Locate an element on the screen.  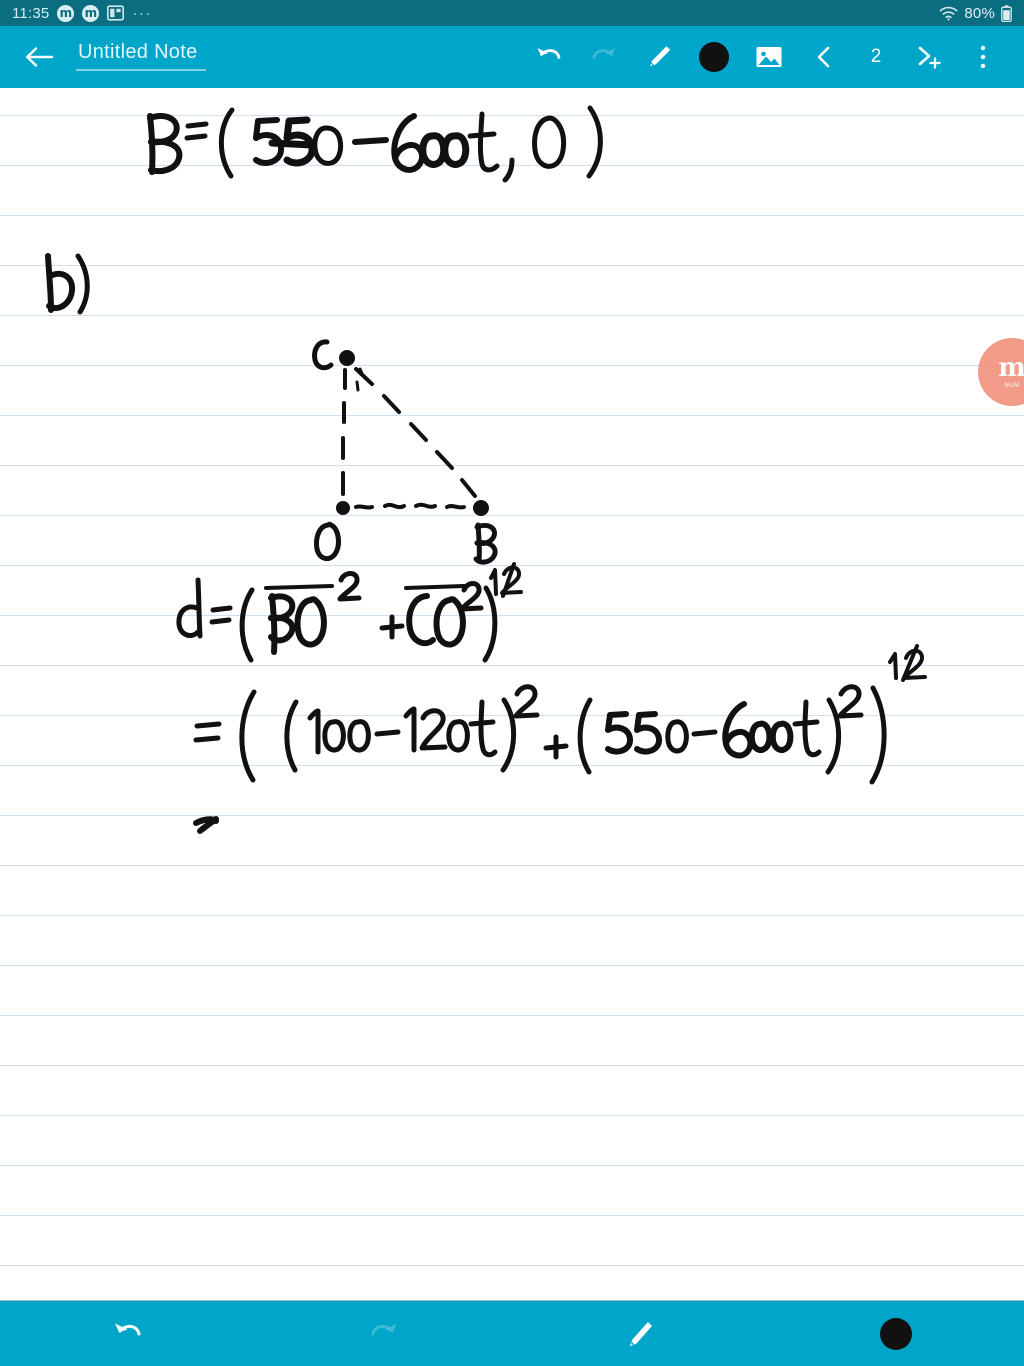
undo-button is located at coordinates (549, 57).